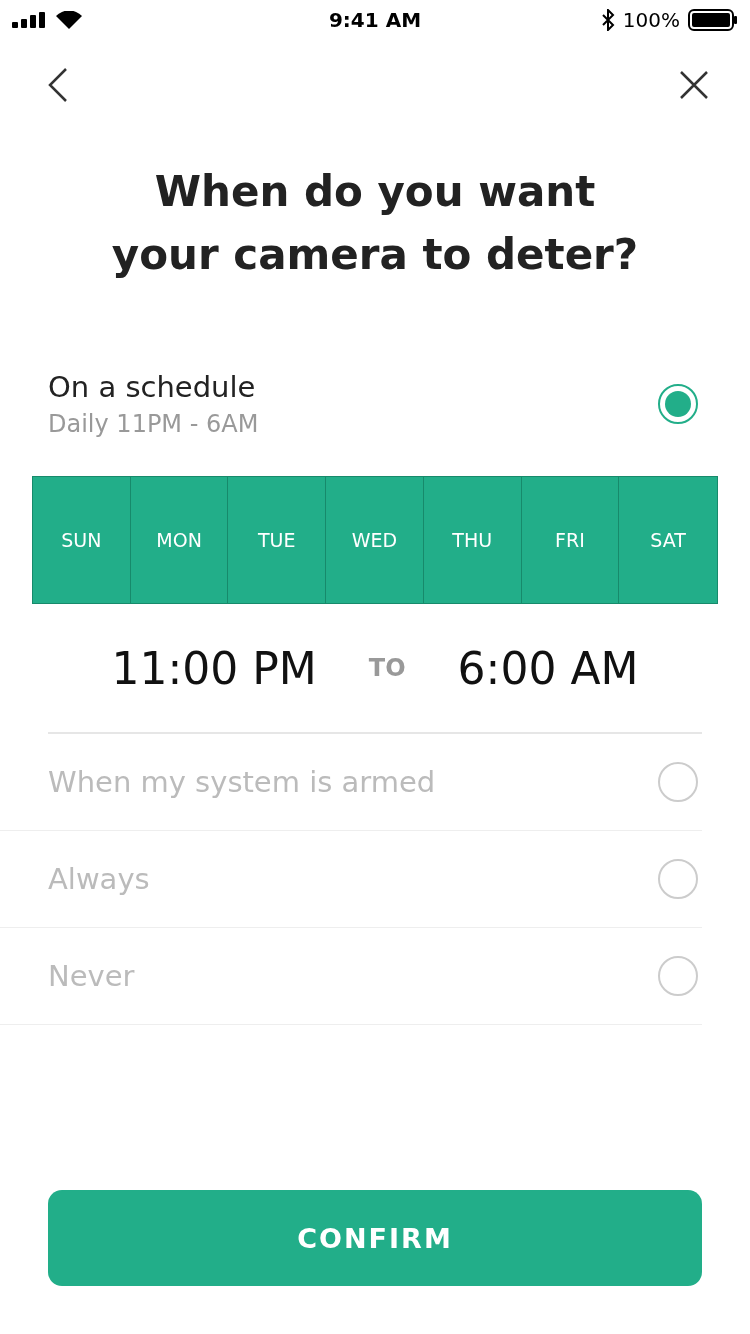 The image size is (750, 1334). What do you see at coordinates (179, 540) in the screenshot?
I see `day-toggle: MON` at bounding box center [179, 540].